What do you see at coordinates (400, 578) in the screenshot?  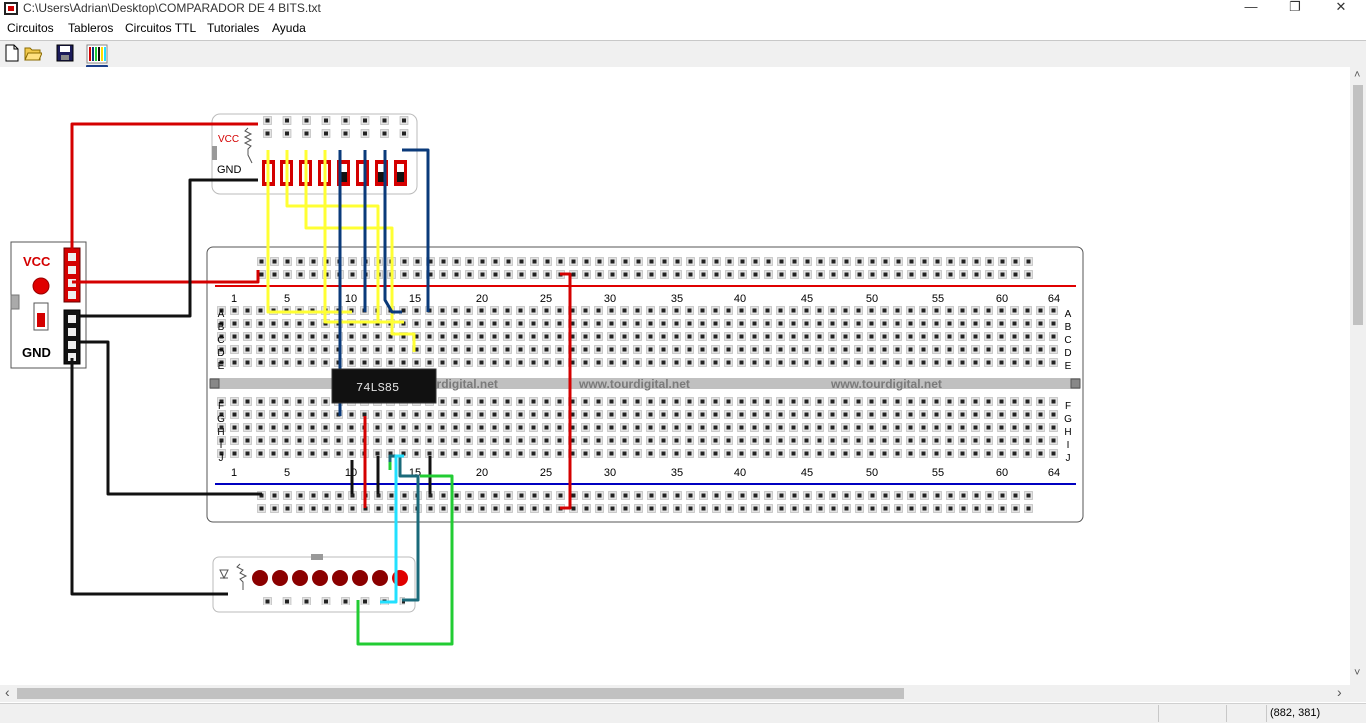 I see `led-lit` at bounding box center [400, 578].